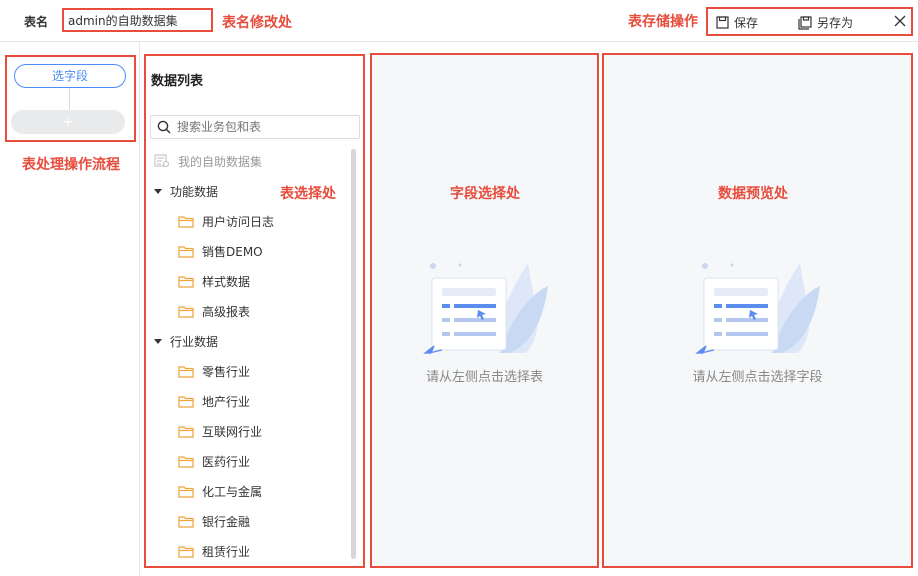  What do you see at coordinates (308, 194) in the screenshot?
I see `annotation-table-select: 表选择处` at bounding box center [308, 194].